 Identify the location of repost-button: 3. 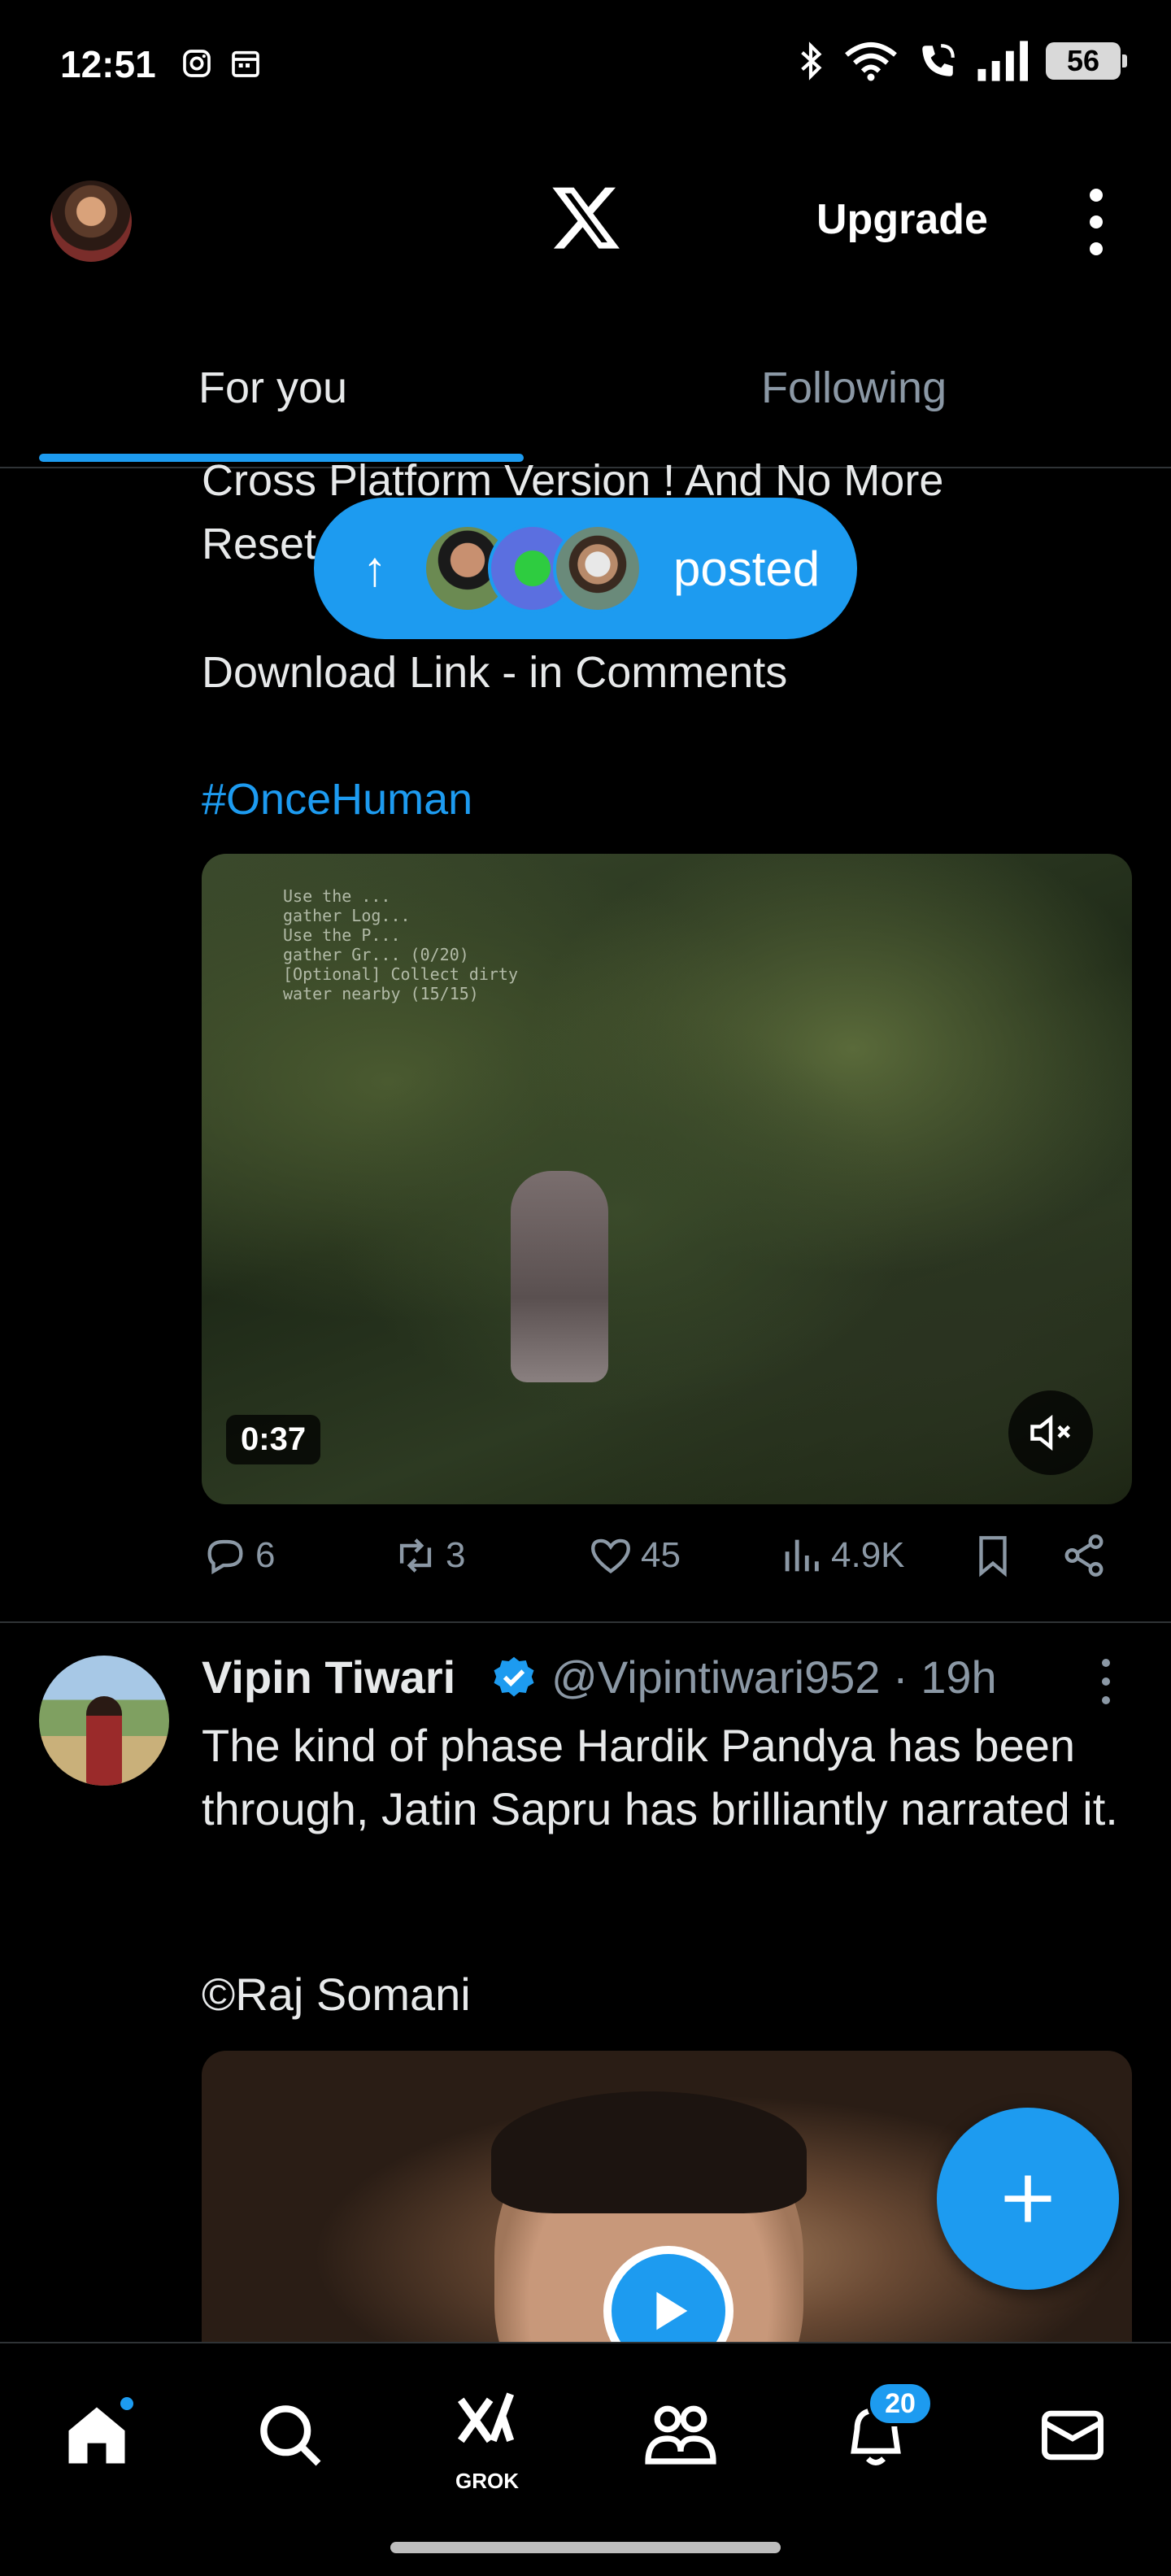
(429, 1556).